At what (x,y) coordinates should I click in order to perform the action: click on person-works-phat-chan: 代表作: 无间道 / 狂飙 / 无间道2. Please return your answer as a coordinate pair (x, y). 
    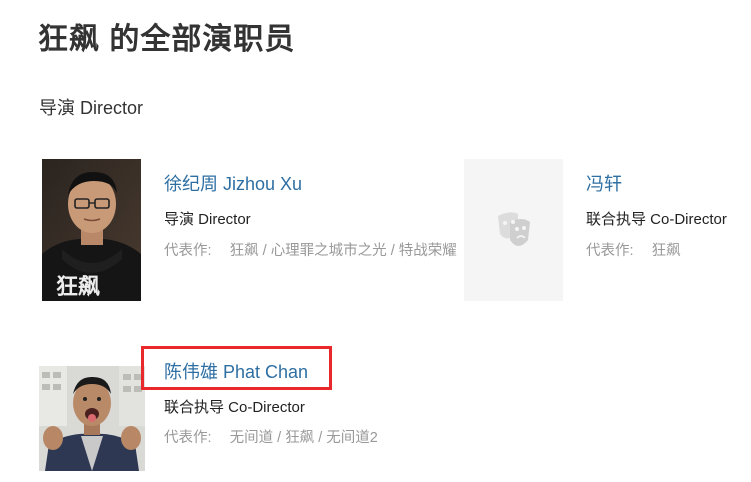
    Looking at the image, I should click on (271, 438).